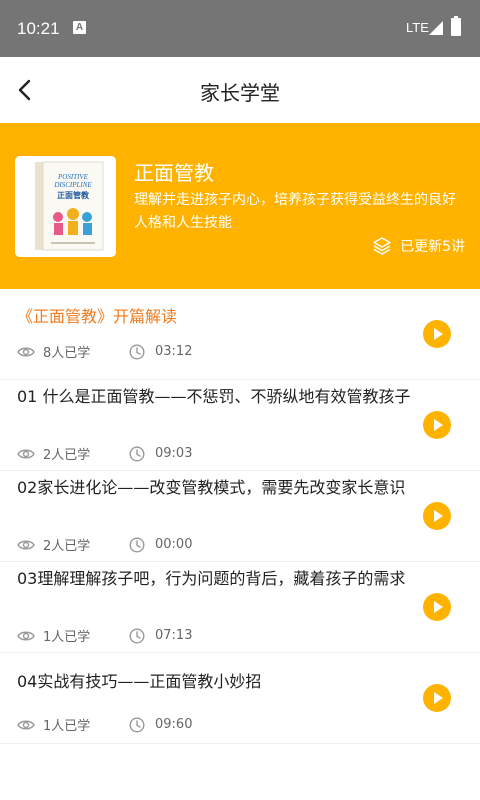  I want to click on cover-cn-title: 正面管教, so click(73, 195).